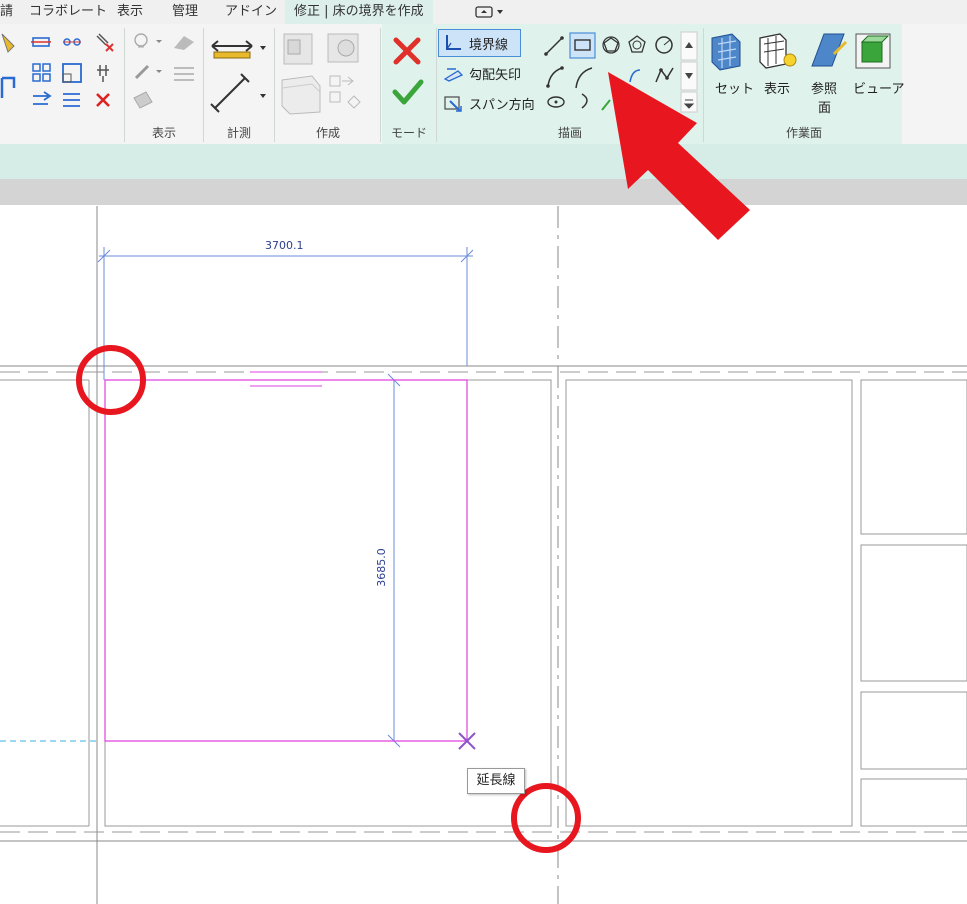 The image size is (967, 904). I want to click on vertical-dimension-text: 3685.0, so click(381, 567).